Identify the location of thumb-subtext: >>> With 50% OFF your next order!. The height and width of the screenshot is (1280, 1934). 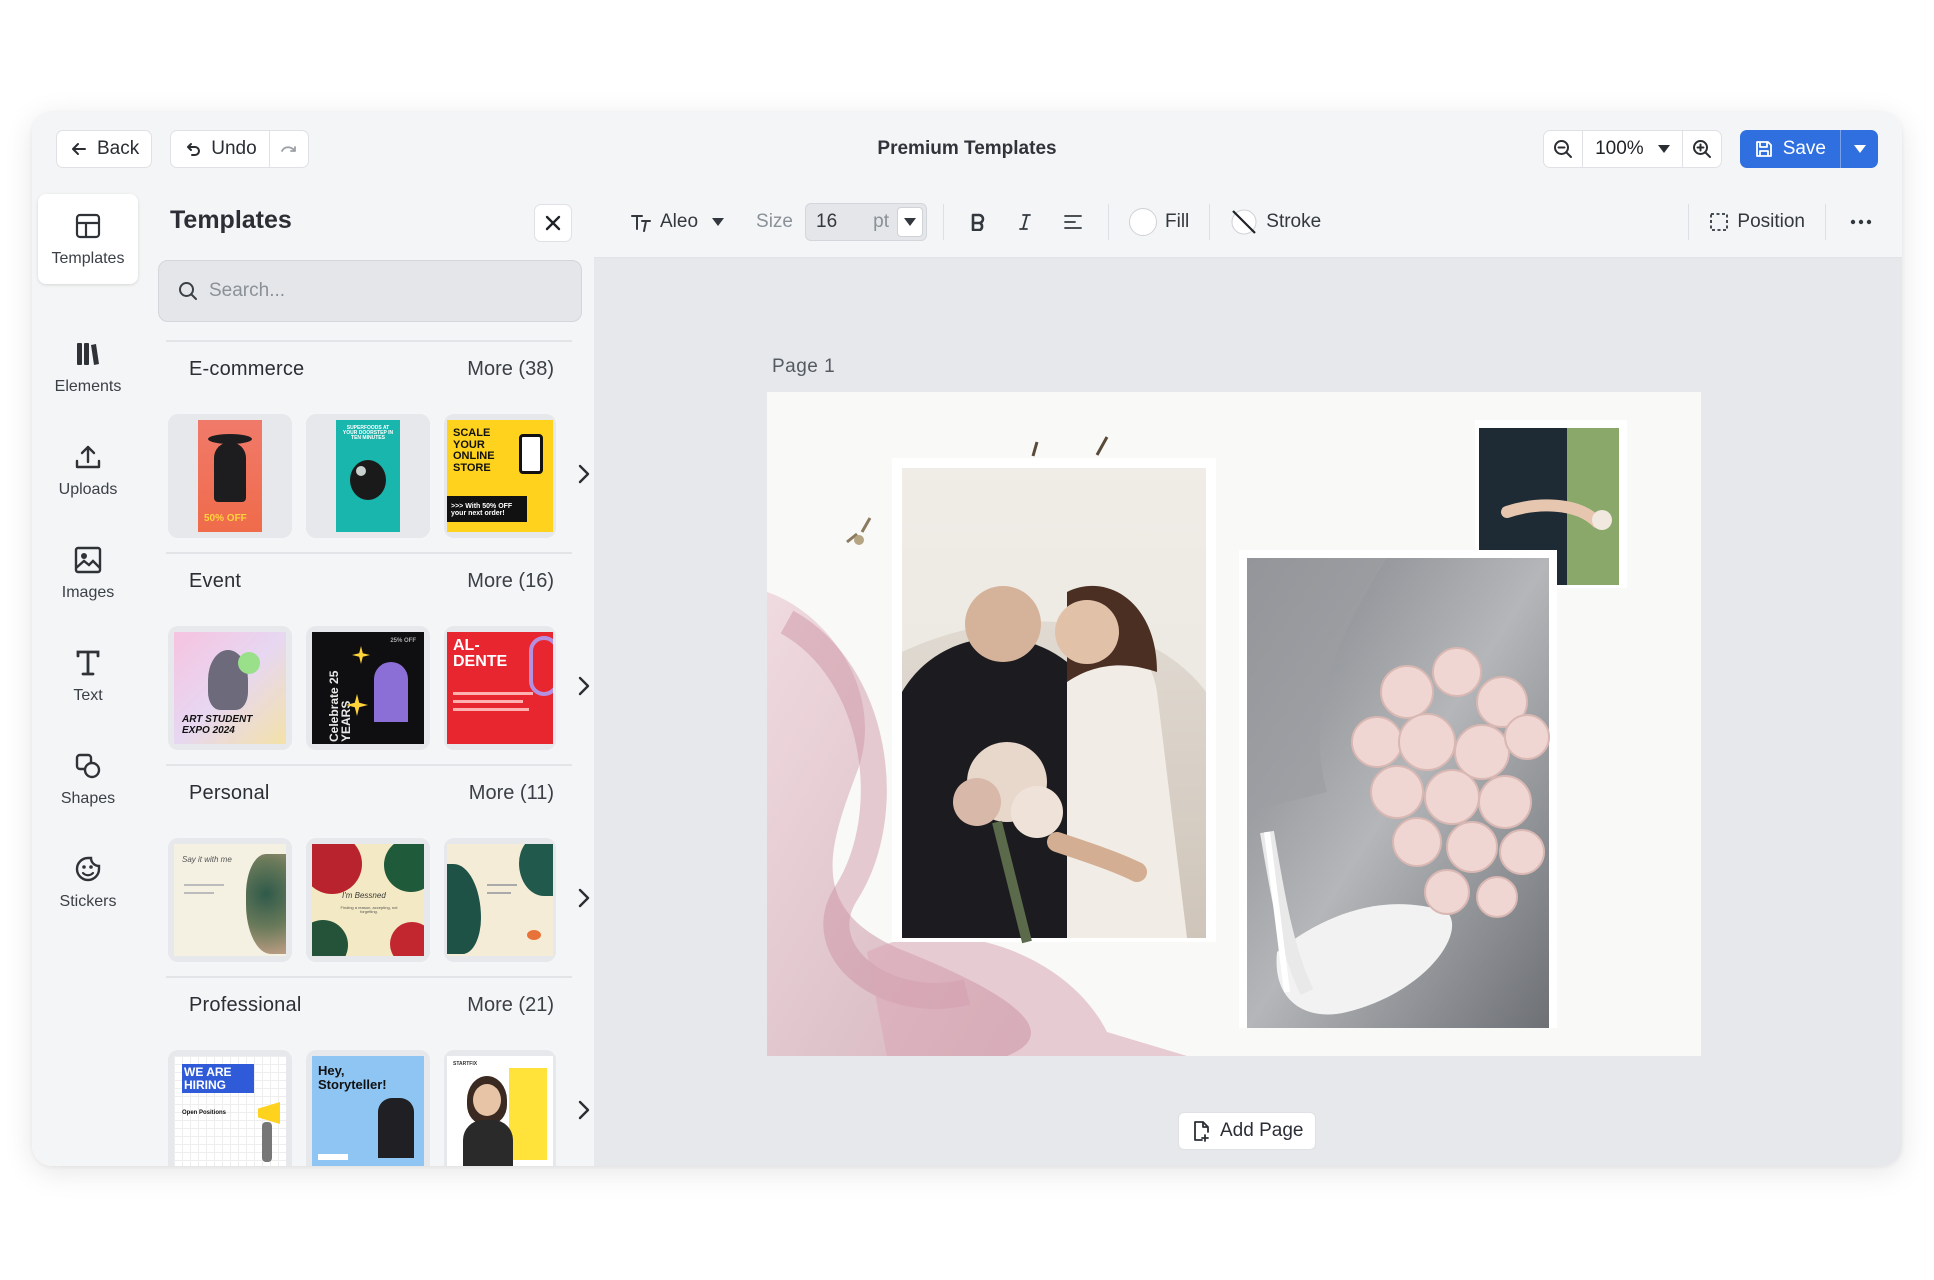
(482, 510).